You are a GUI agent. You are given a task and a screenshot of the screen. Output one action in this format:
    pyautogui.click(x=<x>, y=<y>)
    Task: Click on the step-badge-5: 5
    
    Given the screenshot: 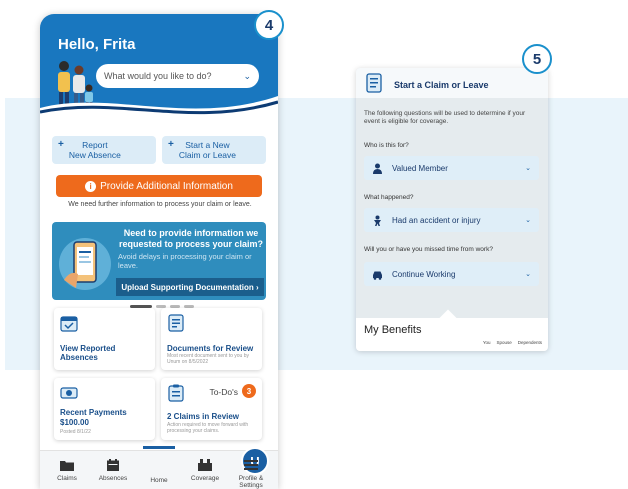 What is the action you would take?
    pyautogui.click(x=537, y=59)
    